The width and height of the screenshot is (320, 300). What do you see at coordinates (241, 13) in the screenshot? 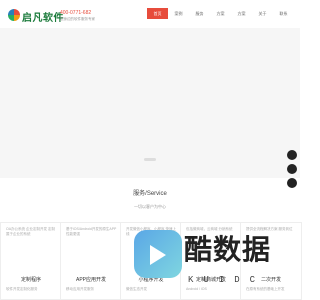
I see `nav-item-solutions-2: 方案` at bounding box center [241, 13].